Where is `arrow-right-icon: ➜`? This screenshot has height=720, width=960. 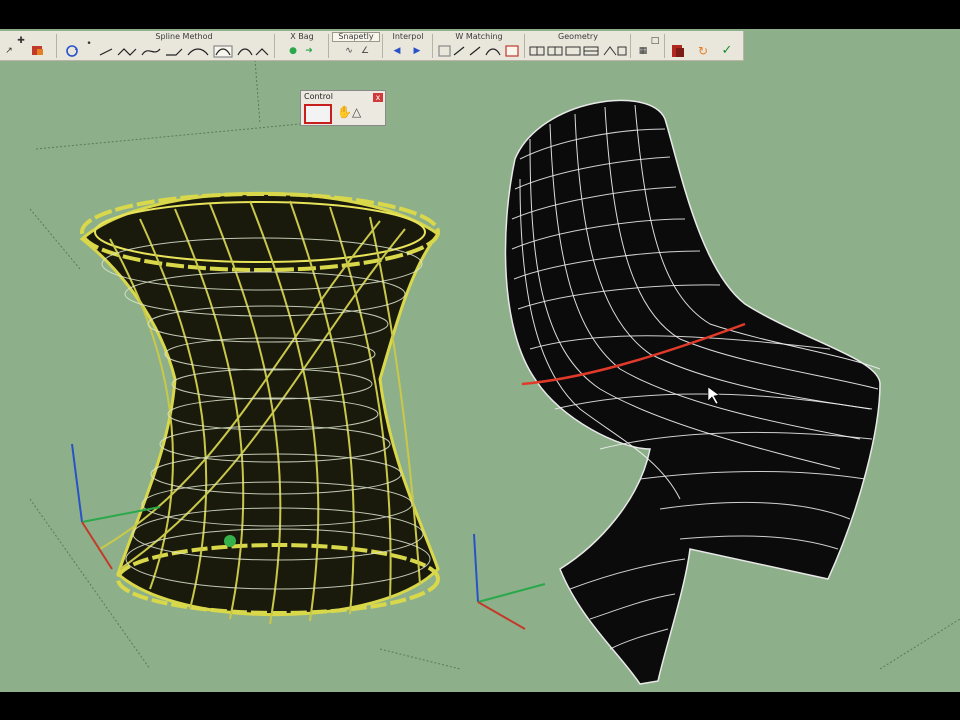
arrow-right-icon: ➜ is located at coordinates (309, 50).